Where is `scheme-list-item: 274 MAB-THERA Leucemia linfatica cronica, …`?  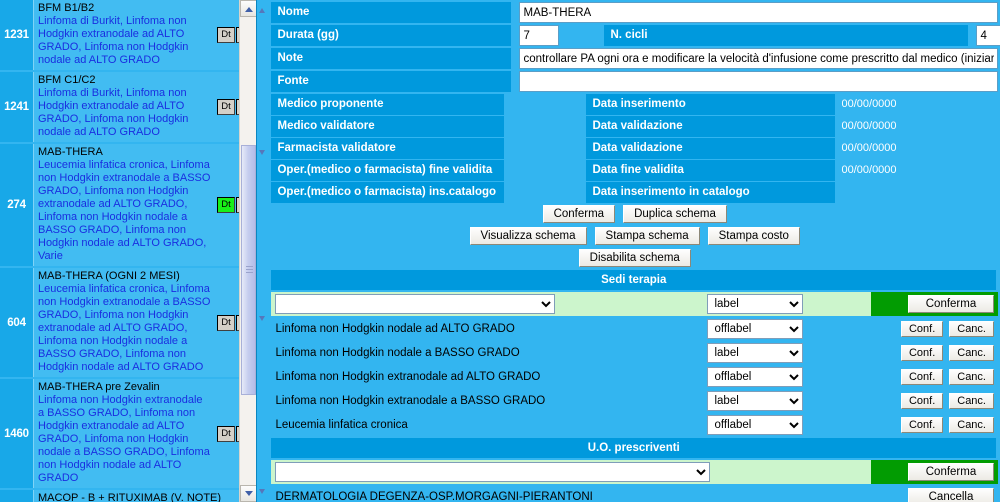
scheme-list-item: 274 MAB-THERA Leucemia linfatica cronica, … is located at coordinates (128, 206).